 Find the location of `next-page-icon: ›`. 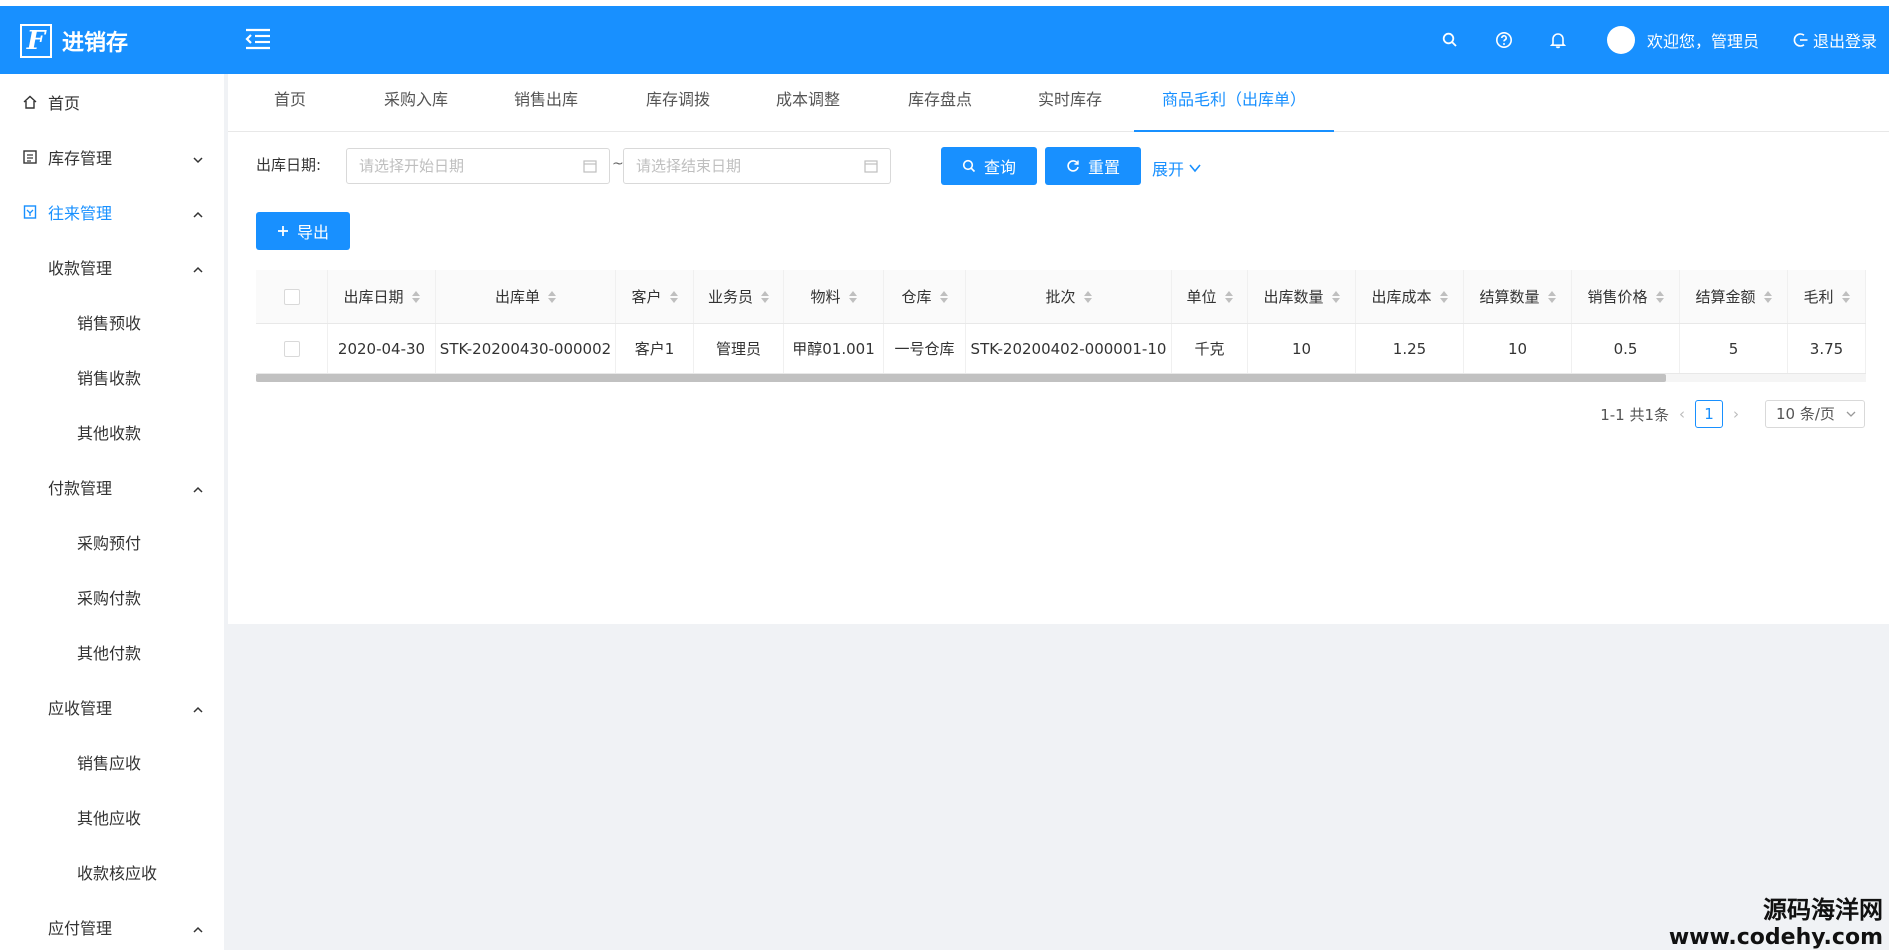

next-page-icon: › is located at coordinates (1736, 414).